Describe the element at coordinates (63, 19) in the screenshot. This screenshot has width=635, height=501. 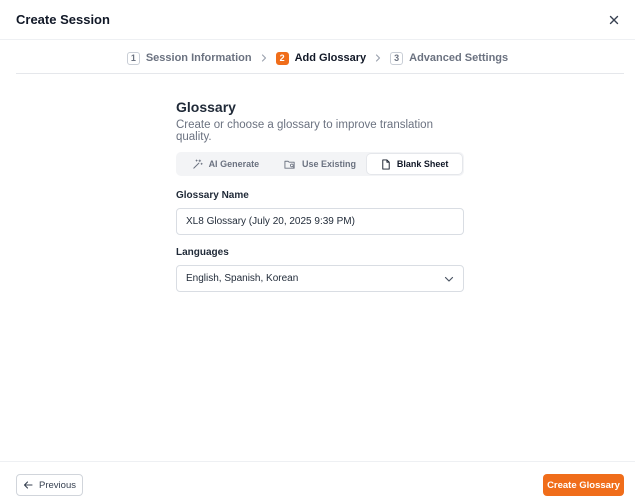
I see `dialog-title: Create Session` at that location.